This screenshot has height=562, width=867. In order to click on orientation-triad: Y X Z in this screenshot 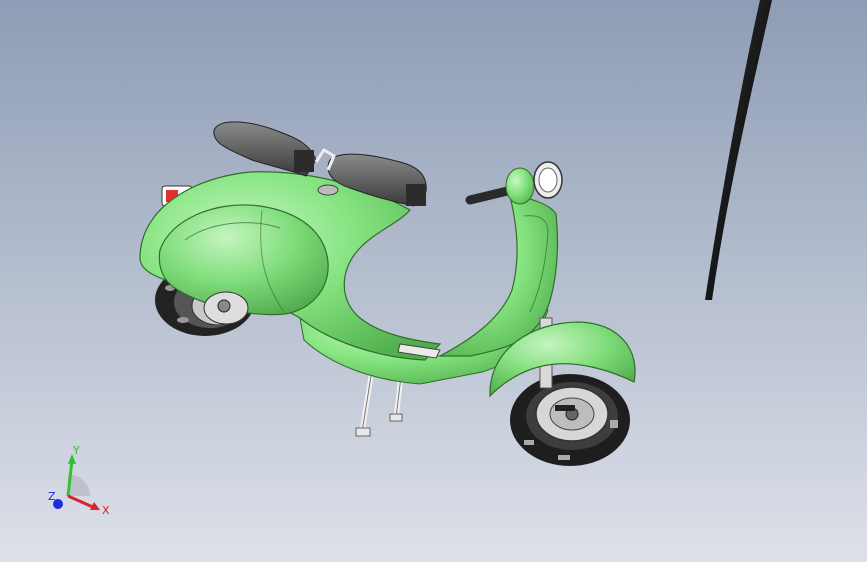, I will do `click(80, 480)`.